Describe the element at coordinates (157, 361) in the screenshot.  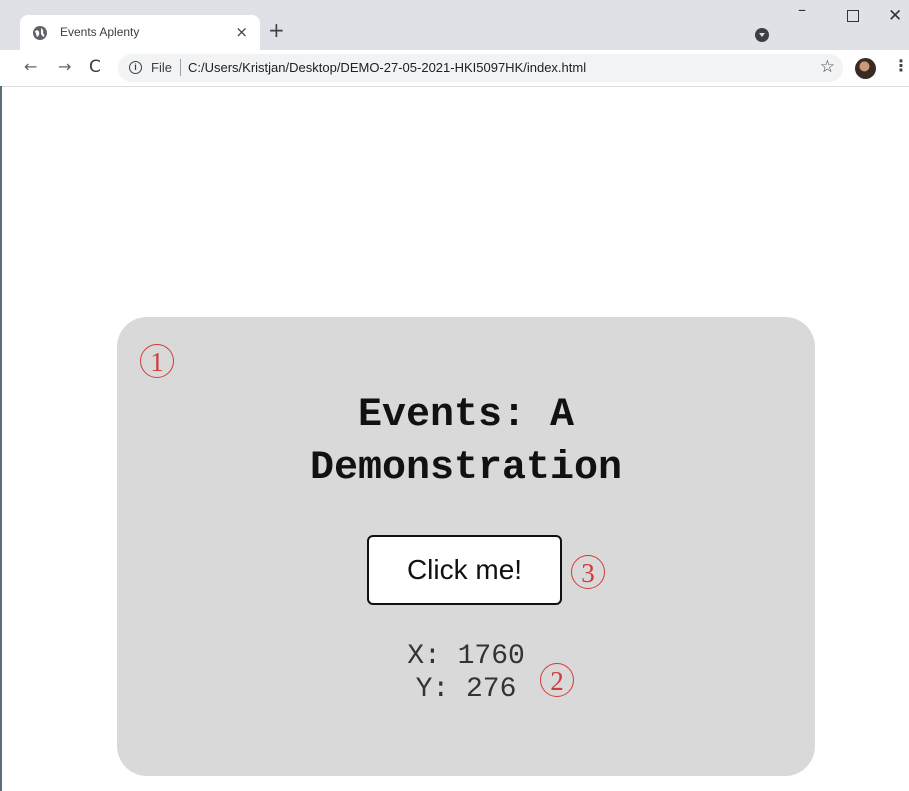
I see `annotation-marker-1: 1` at that location.